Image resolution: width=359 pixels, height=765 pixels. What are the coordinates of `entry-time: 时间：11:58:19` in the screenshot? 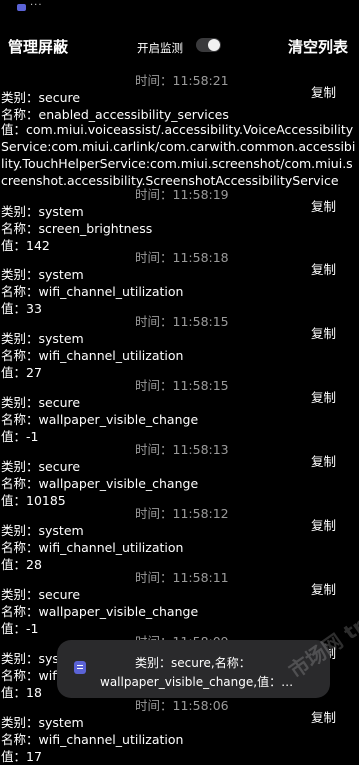 It's located at (182, 194).